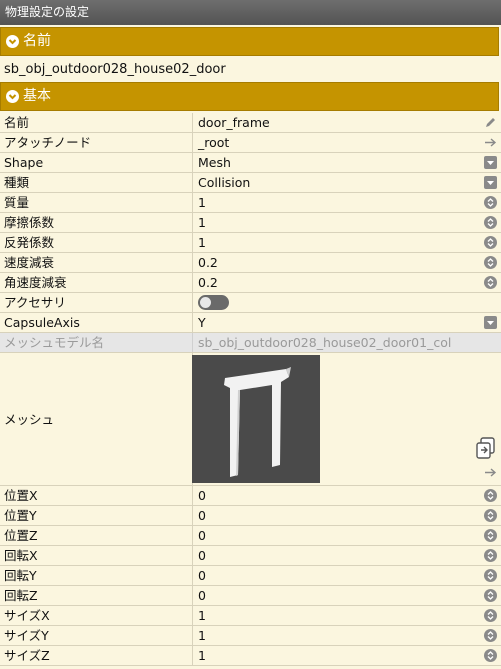  I want to click on property-row-attach-node: アタッチノード _root, so click(250, 143).